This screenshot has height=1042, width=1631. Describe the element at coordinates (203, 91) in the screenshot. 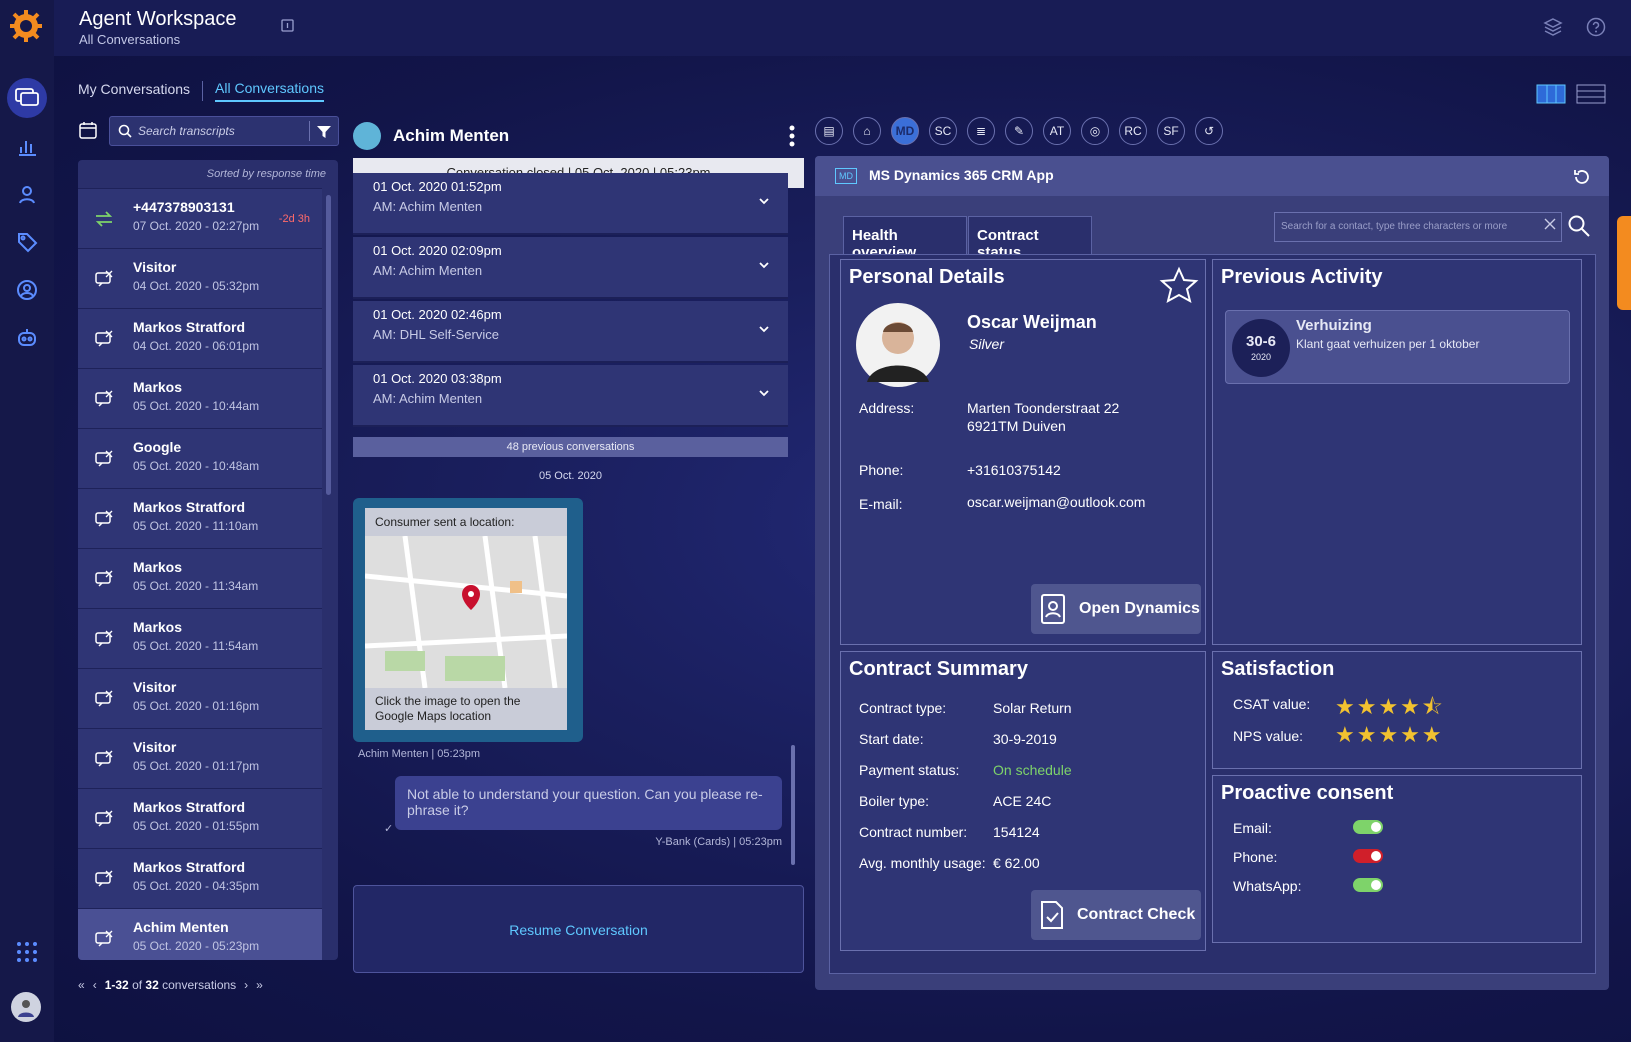

I see `tab-divider` at that location.